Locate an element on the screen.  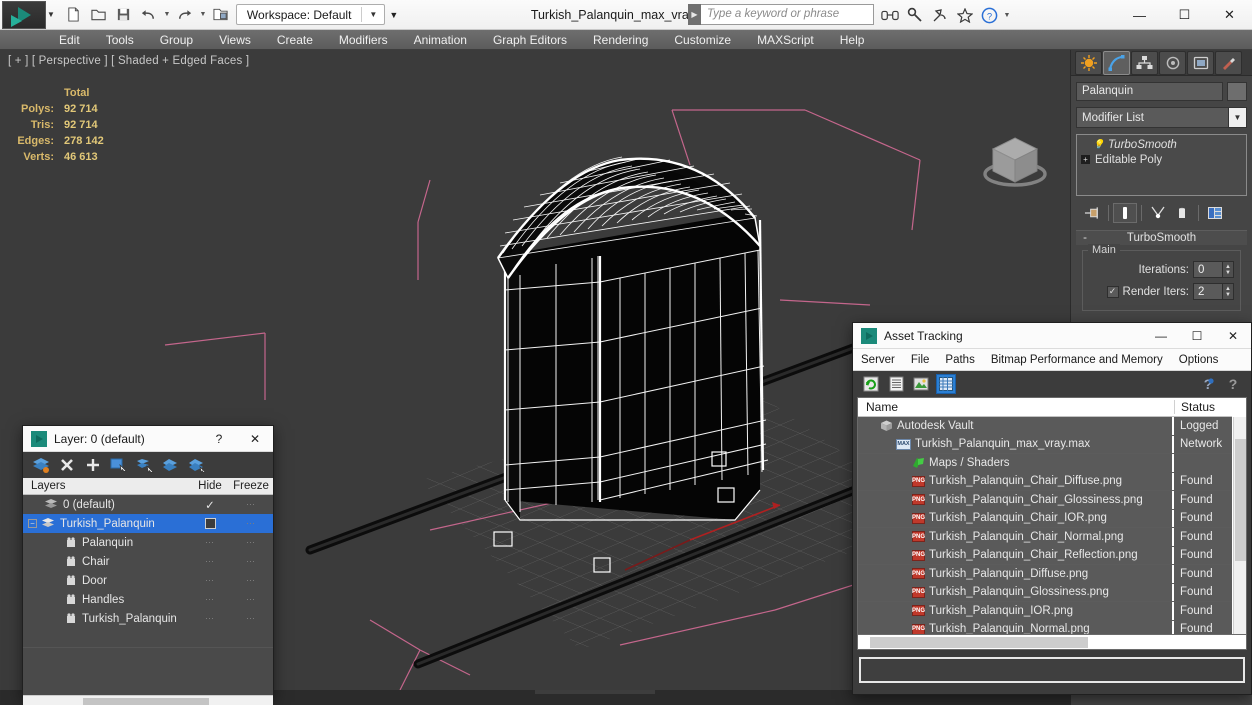
collapse-icon: - is located at coordinates (1085, 238).